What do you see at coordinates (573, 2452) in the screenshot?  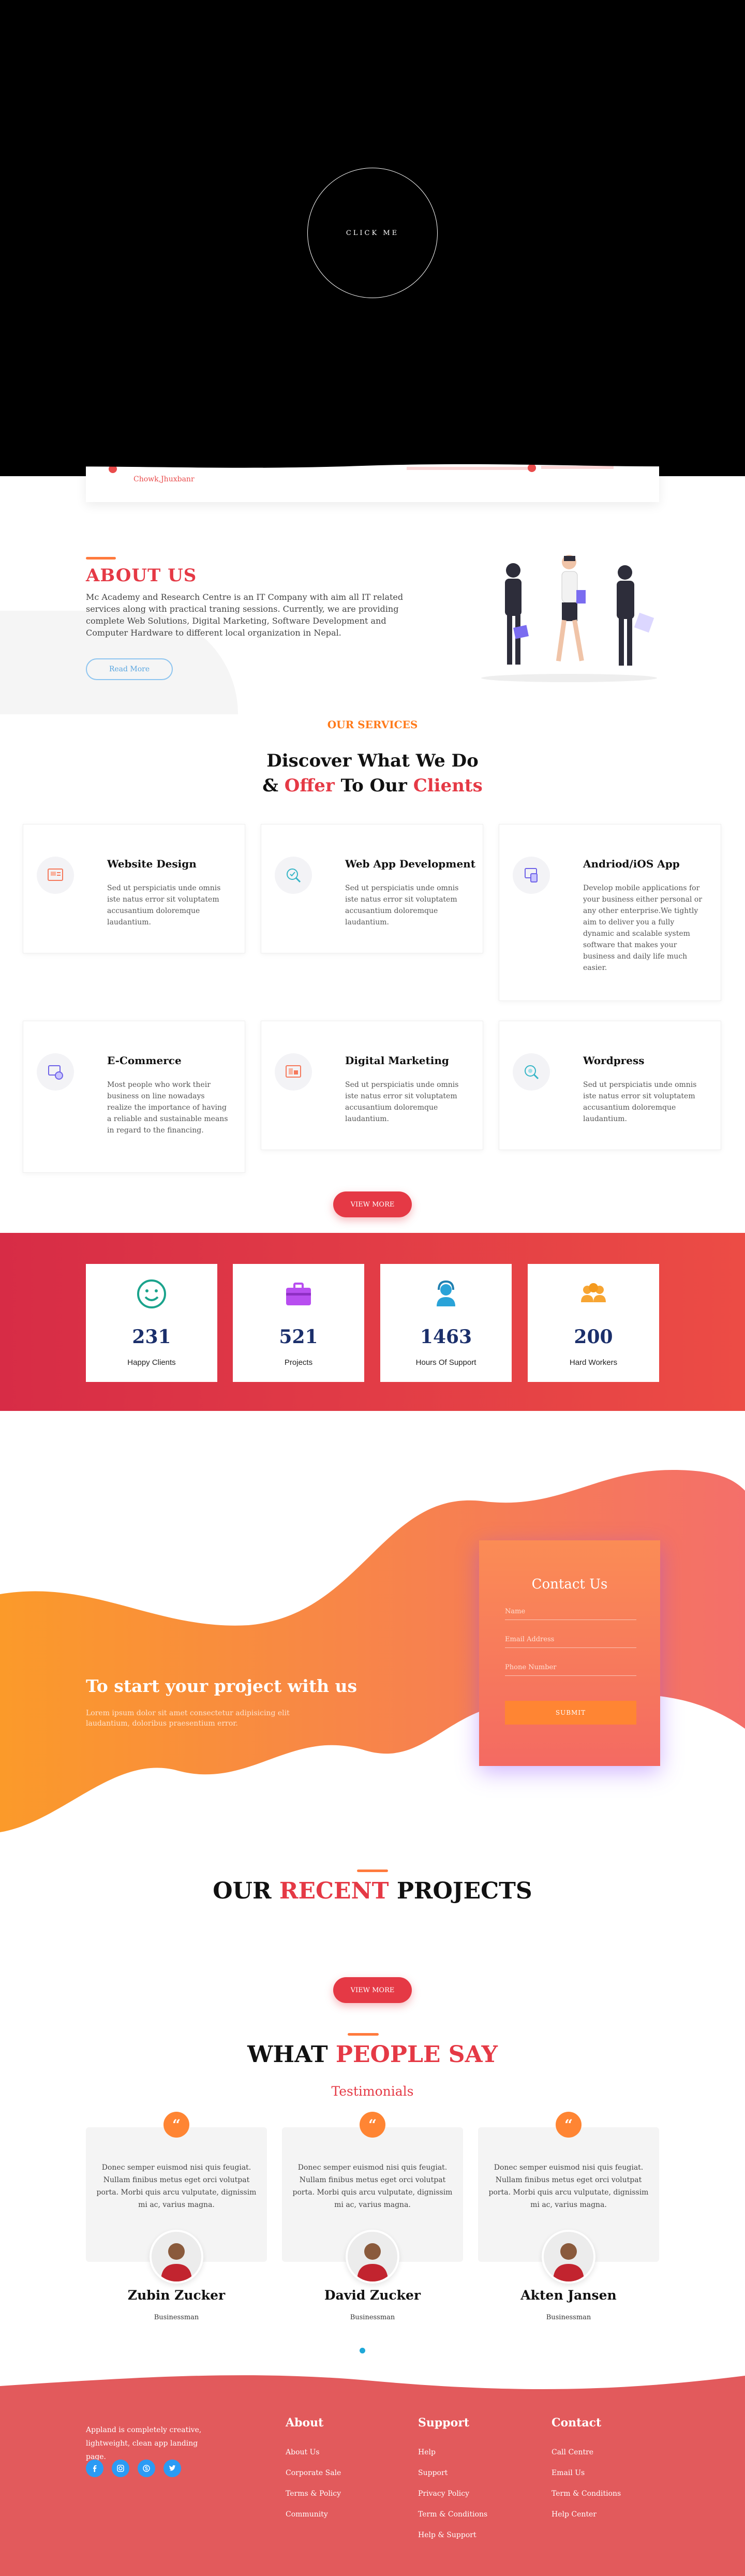 I see `footer-link: Call Centre` at bounding box center [573, 2452].